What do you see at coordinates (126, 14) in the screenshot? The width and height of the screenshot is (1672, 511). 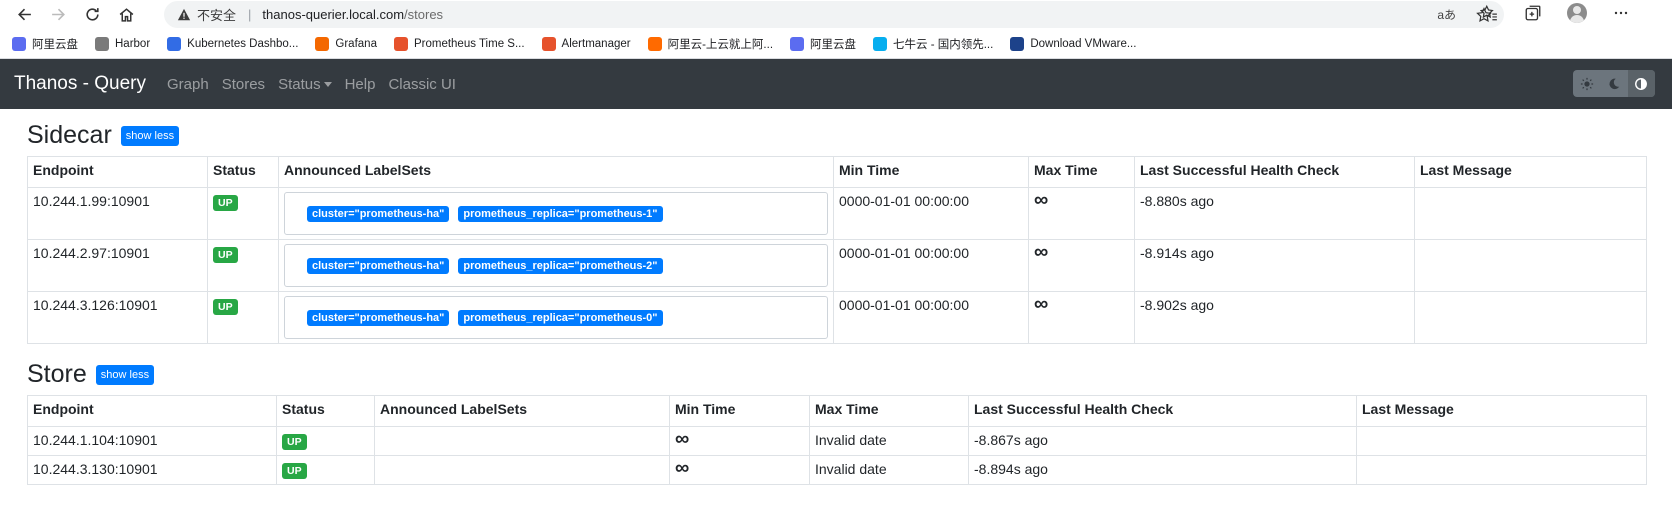 I see `home-button` at bounding box center [126, 14].